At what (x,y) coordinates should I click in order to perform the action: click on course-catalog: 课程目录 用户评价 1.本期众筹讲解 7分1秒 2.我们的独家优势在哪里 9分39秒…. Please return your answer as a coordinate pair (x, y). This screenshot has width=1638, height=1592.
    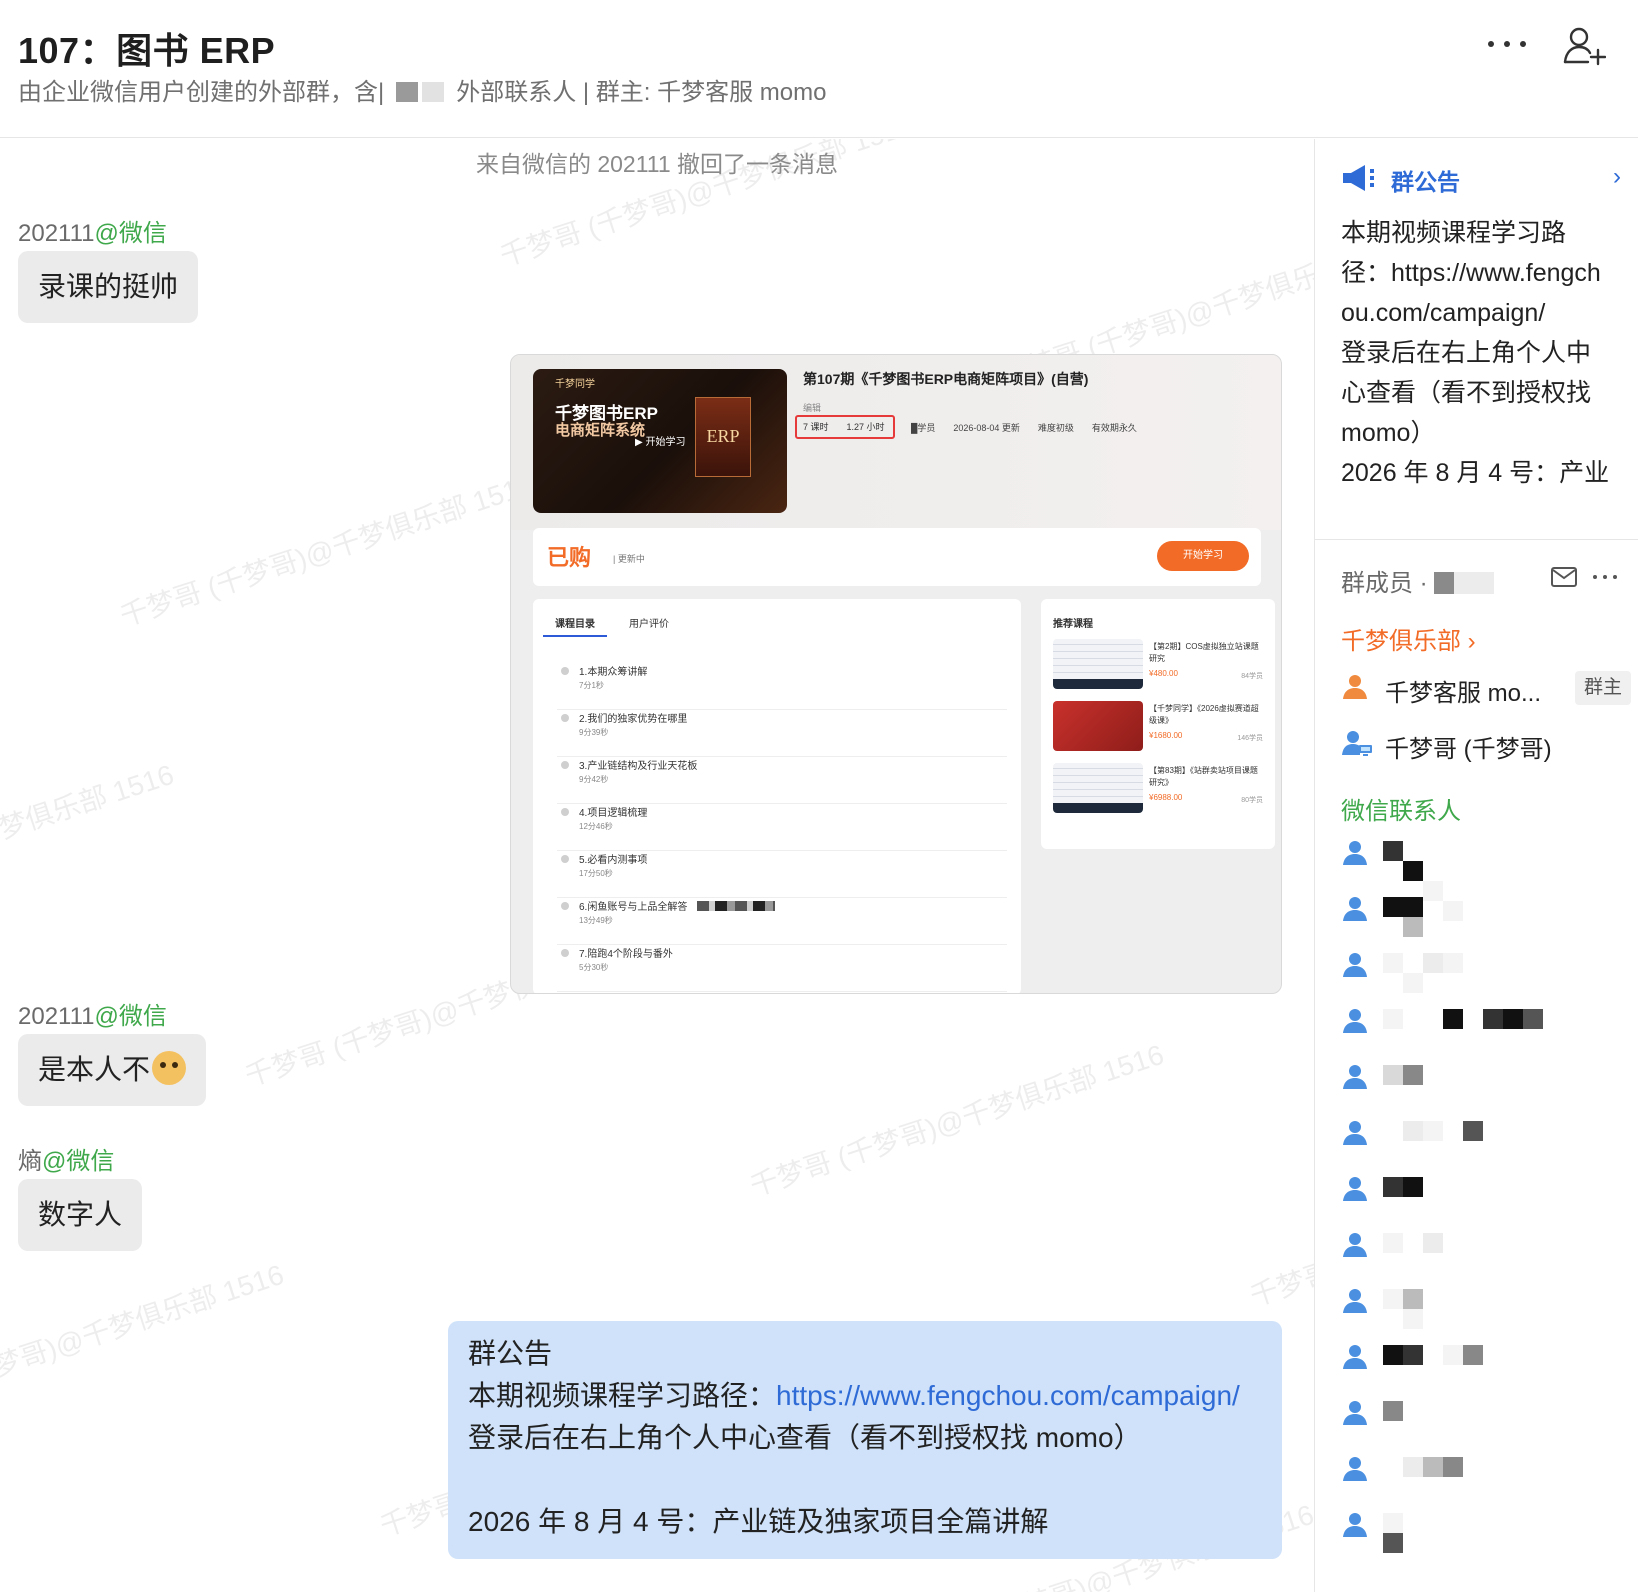
    Looking at the image, I should click on (777, 796).